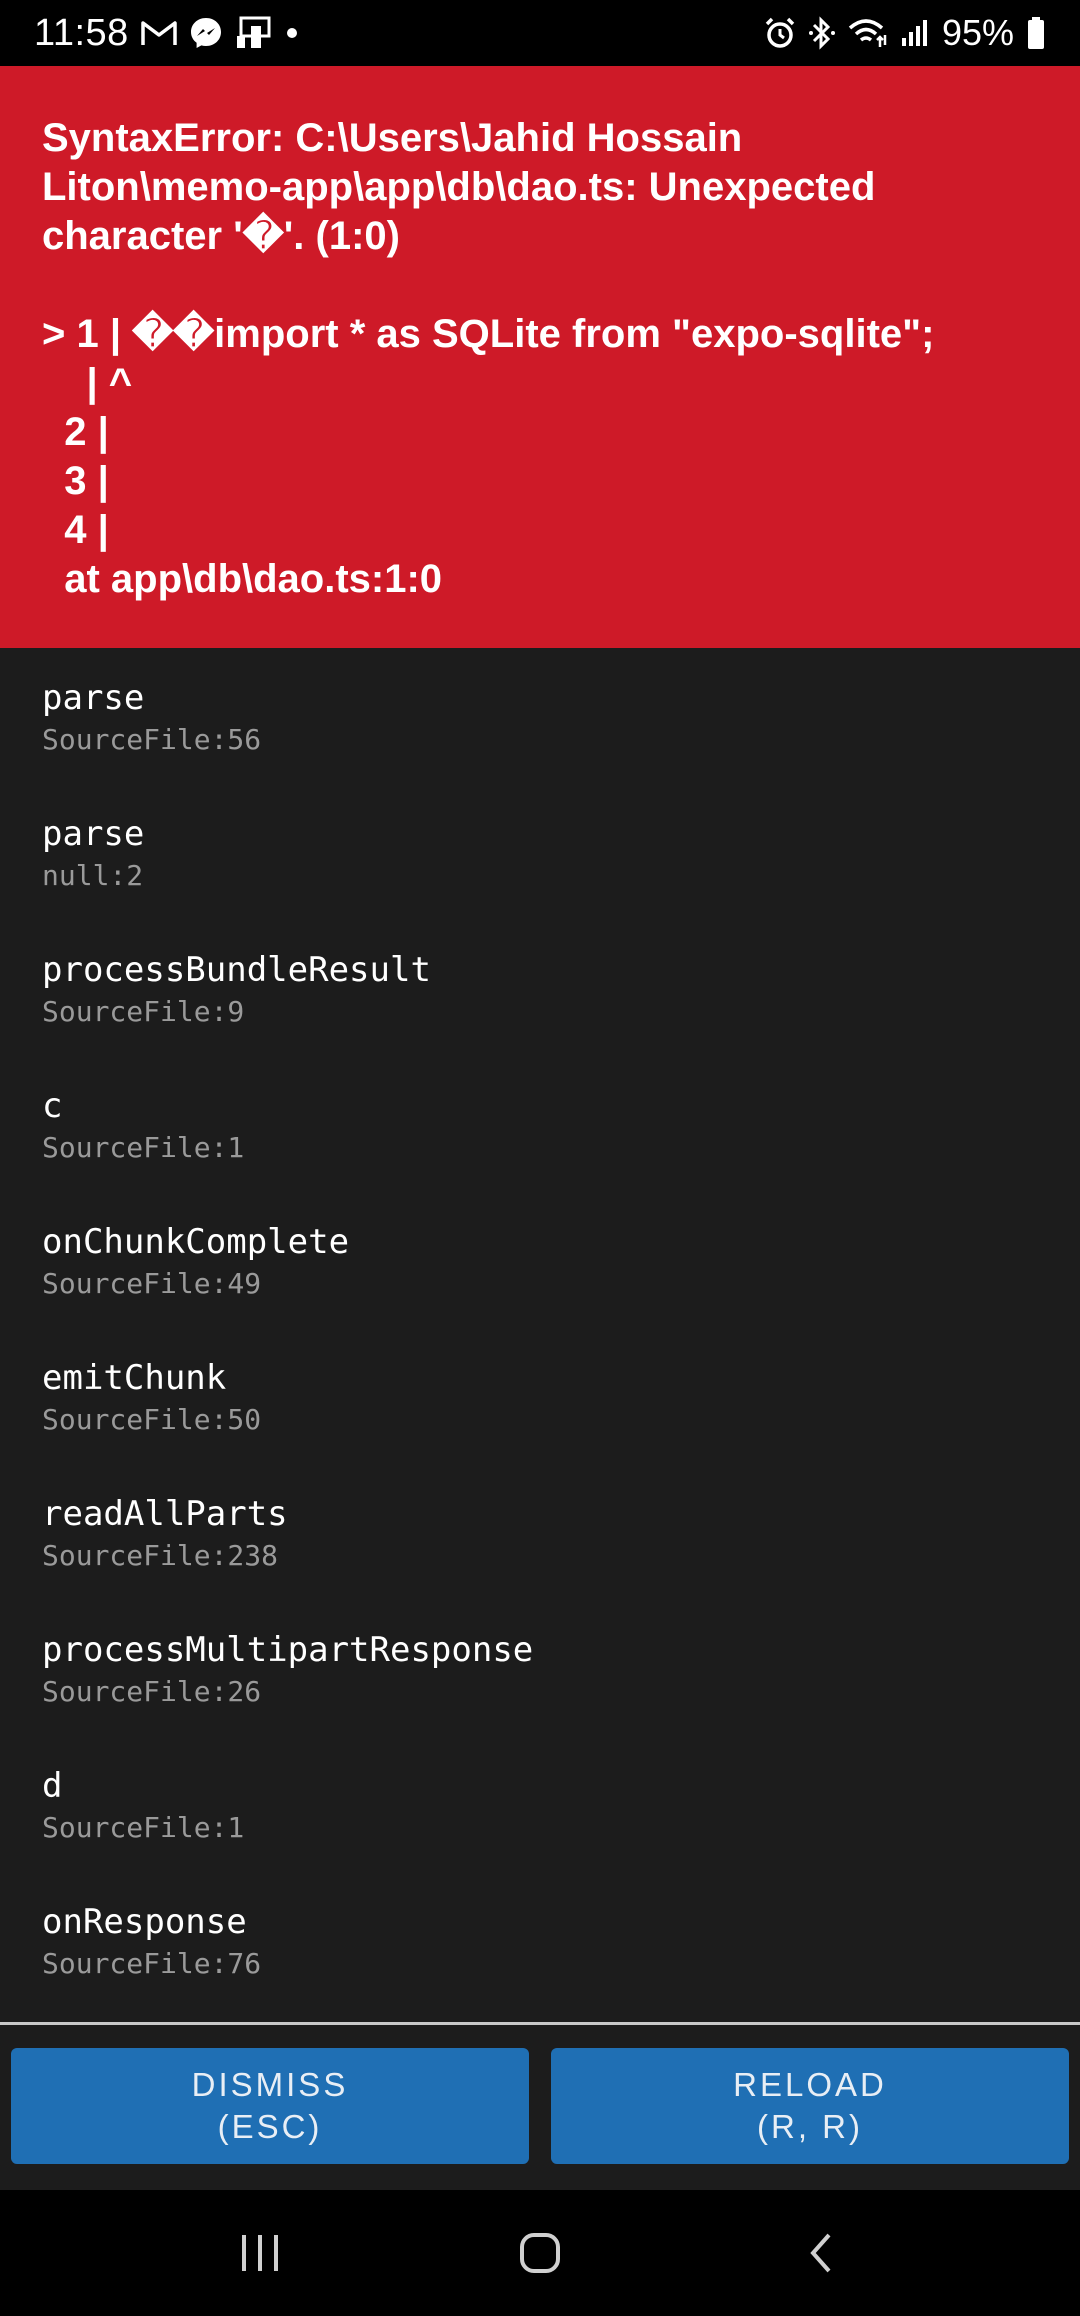  What do you see at coordinates (780, 33) in the screenshot?
I see `alarm-icon` at bounding box center [780, 33].